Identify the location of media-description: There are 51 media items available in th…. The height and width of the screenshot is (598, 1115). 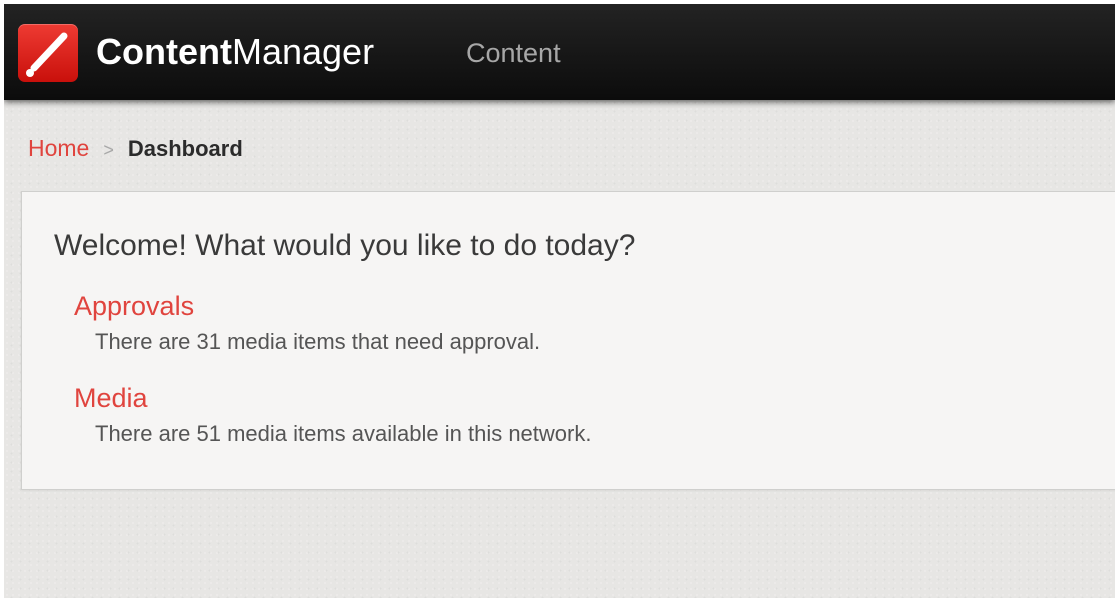
(343, 433).